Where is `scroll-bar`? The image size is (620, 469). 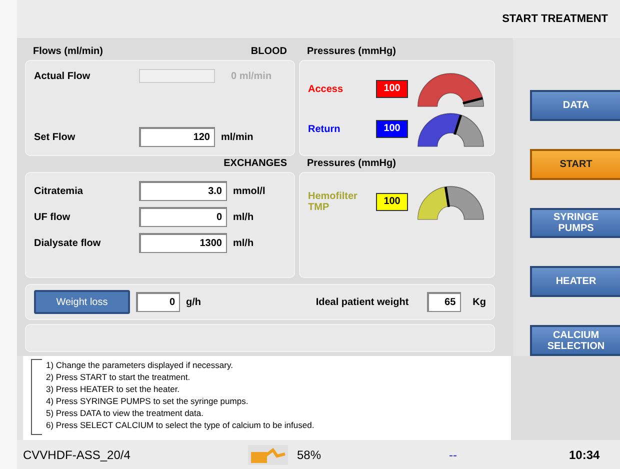 scroll-bar is located at coordinates (36, 397).